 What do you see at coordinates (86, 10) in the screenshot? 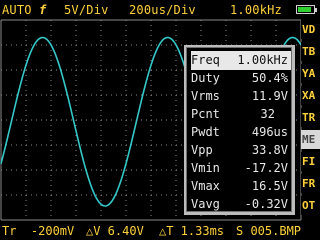
I see `volts-per-div: 5V/Div` at bounding box center [86, 10].